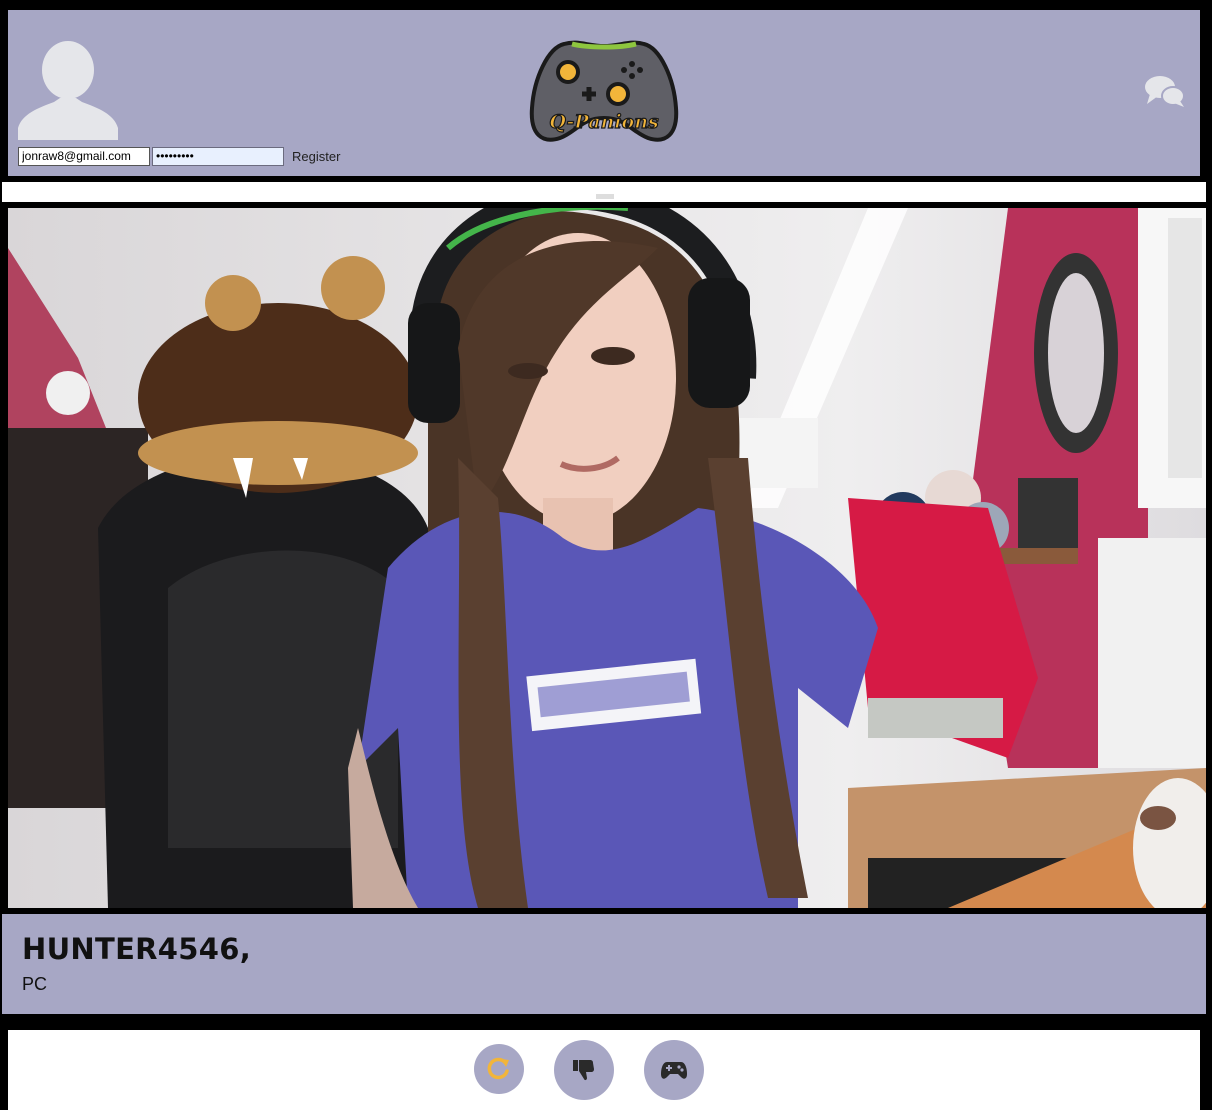 This screenshot has height=1110, width=1212. I want to click on action-bar, so click(604, 1070).